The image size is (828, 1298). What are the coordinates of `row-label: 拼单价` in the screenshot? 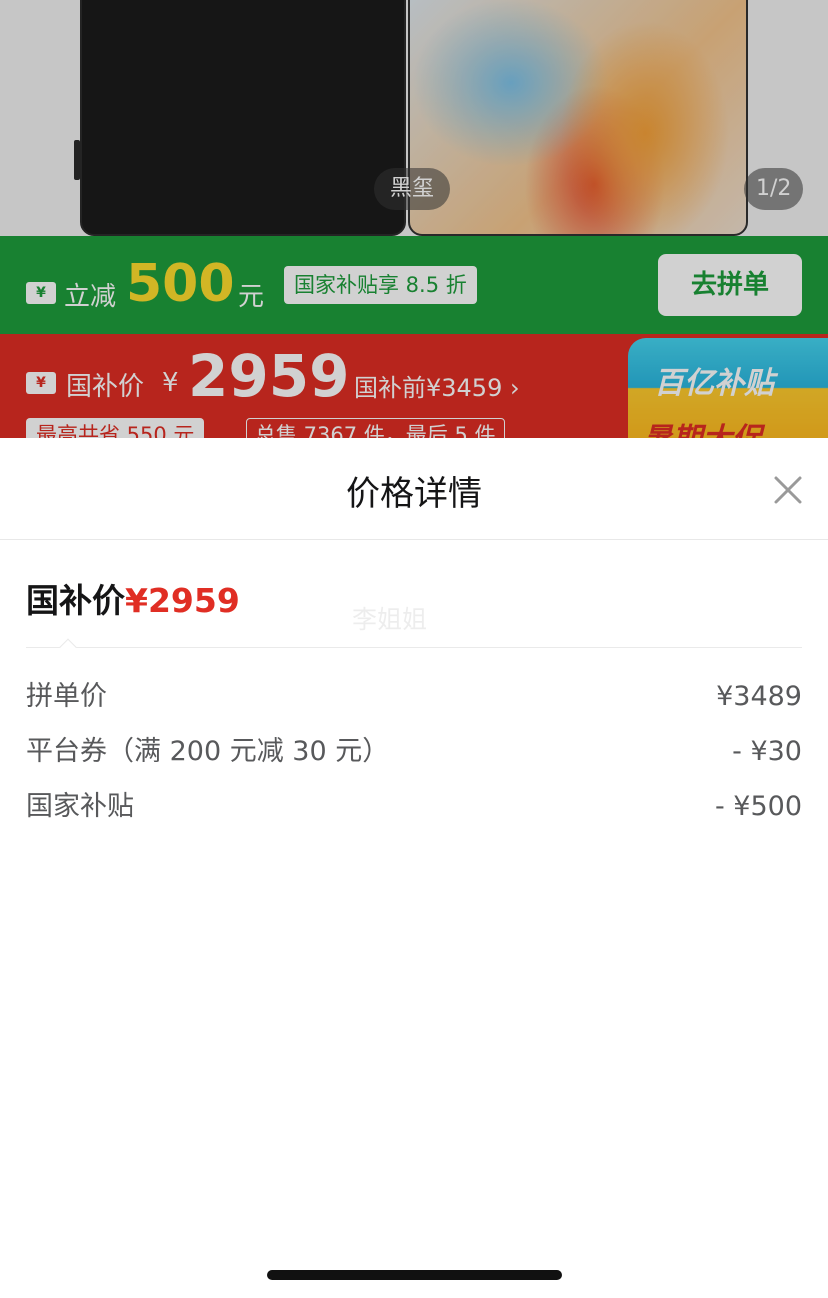 It's located at (66, 696).